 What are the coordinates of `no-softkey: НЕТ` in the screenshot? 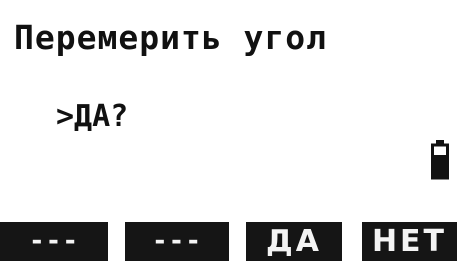 It's located at (409, 241).